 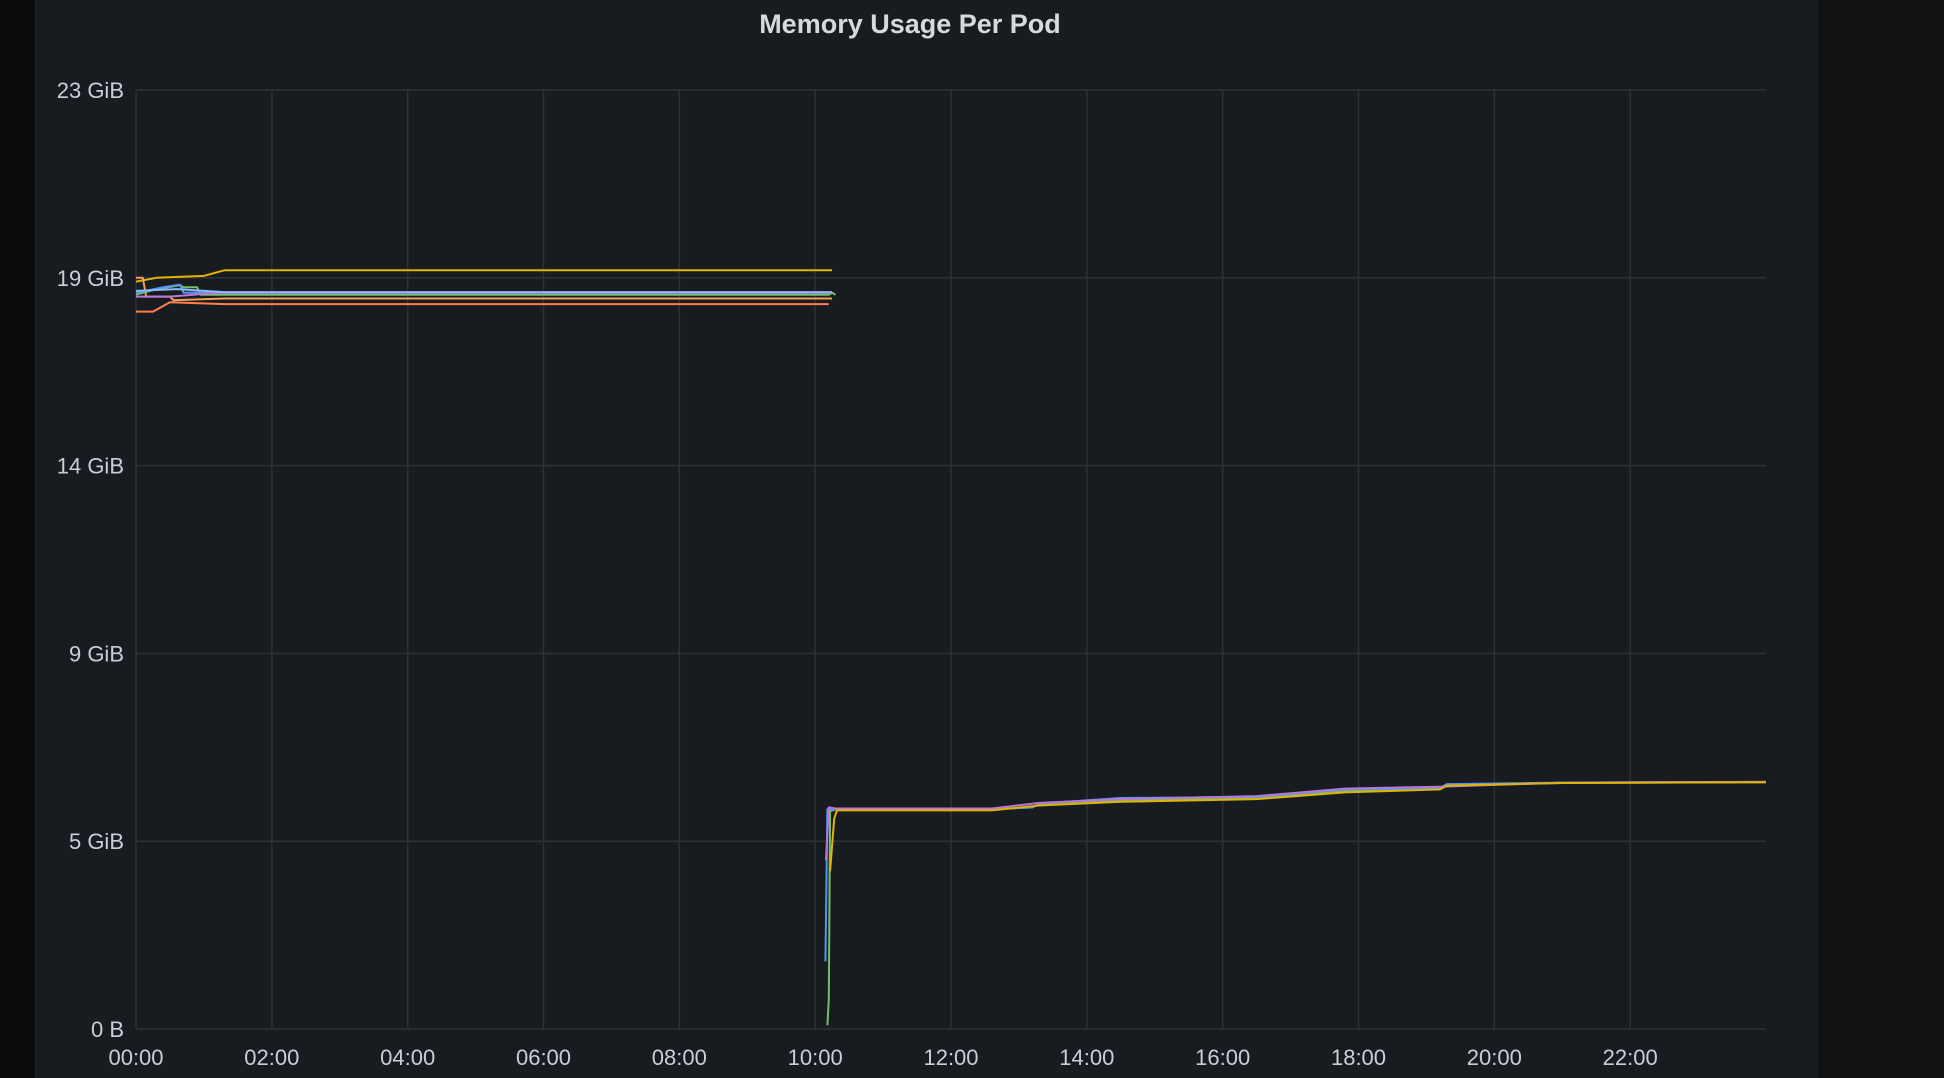 What do you see at coordinates (543, 1057) in the screenshot?
I see `x-tick-label: 06:00` at bounding box center [543, 1057].